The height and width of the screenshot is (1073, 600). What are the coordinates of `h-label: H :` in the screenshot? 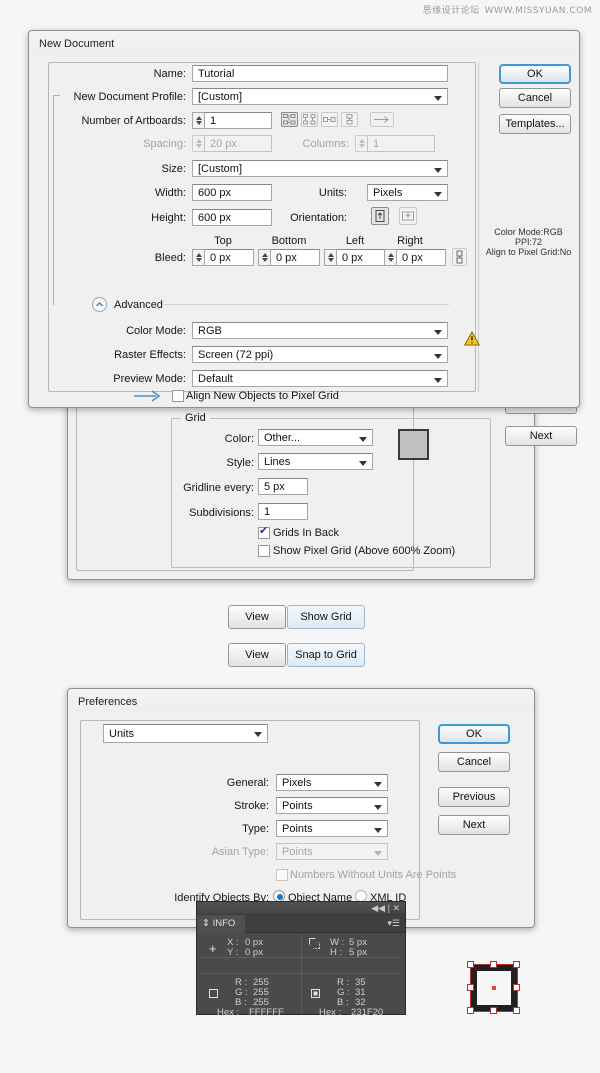 It's located at (336, 952).